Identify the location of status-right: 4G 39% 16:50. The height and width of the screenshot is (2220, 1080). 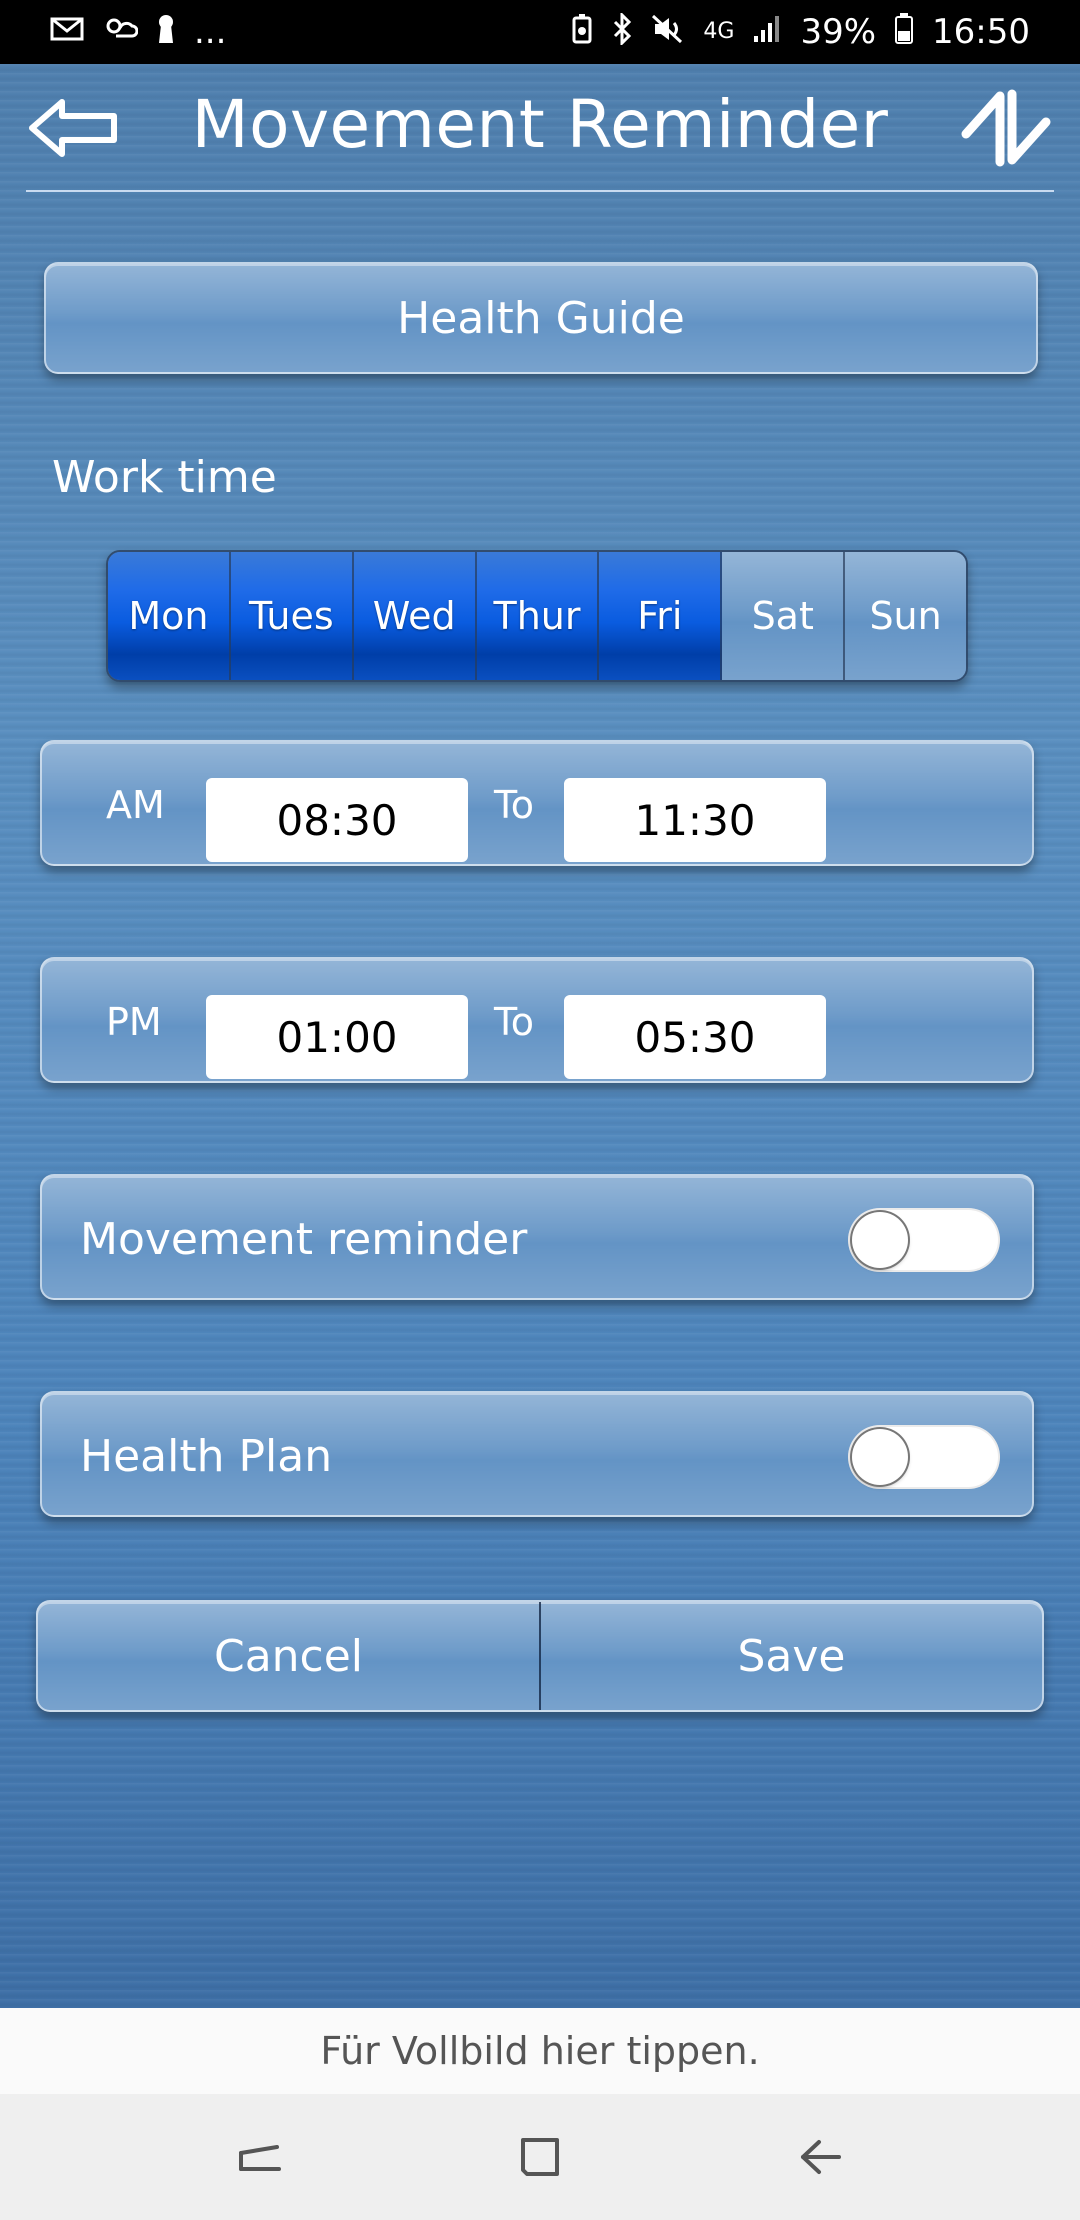
(800, 31).